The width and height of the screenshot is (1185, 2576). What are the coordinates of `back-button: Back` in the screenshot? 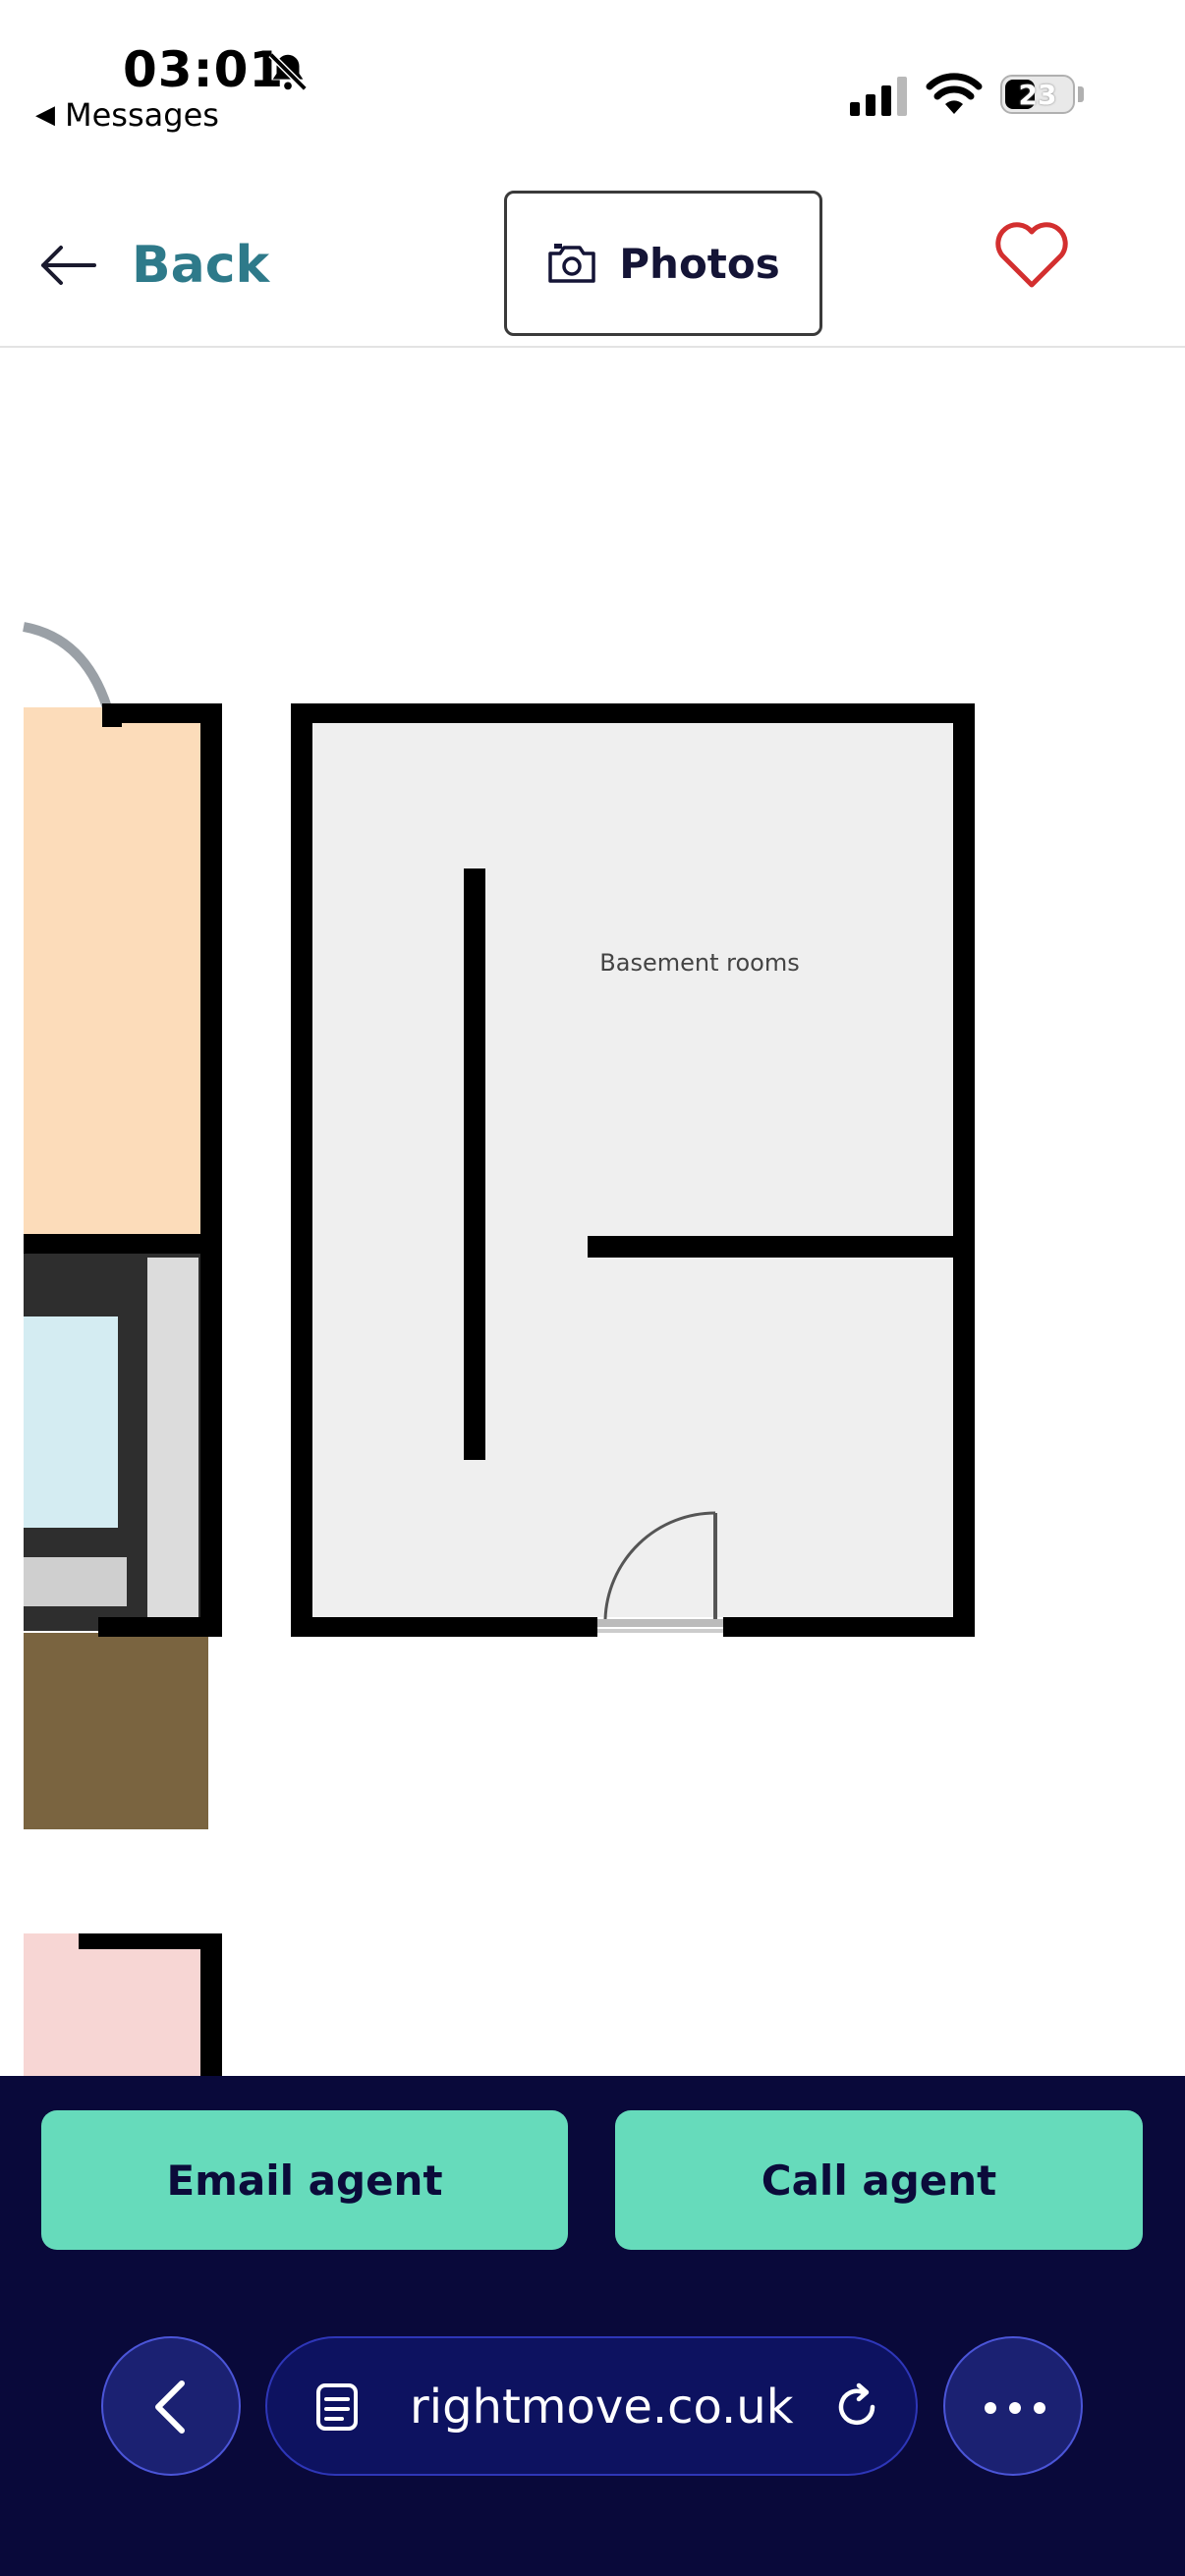 It's located at (154, 265).